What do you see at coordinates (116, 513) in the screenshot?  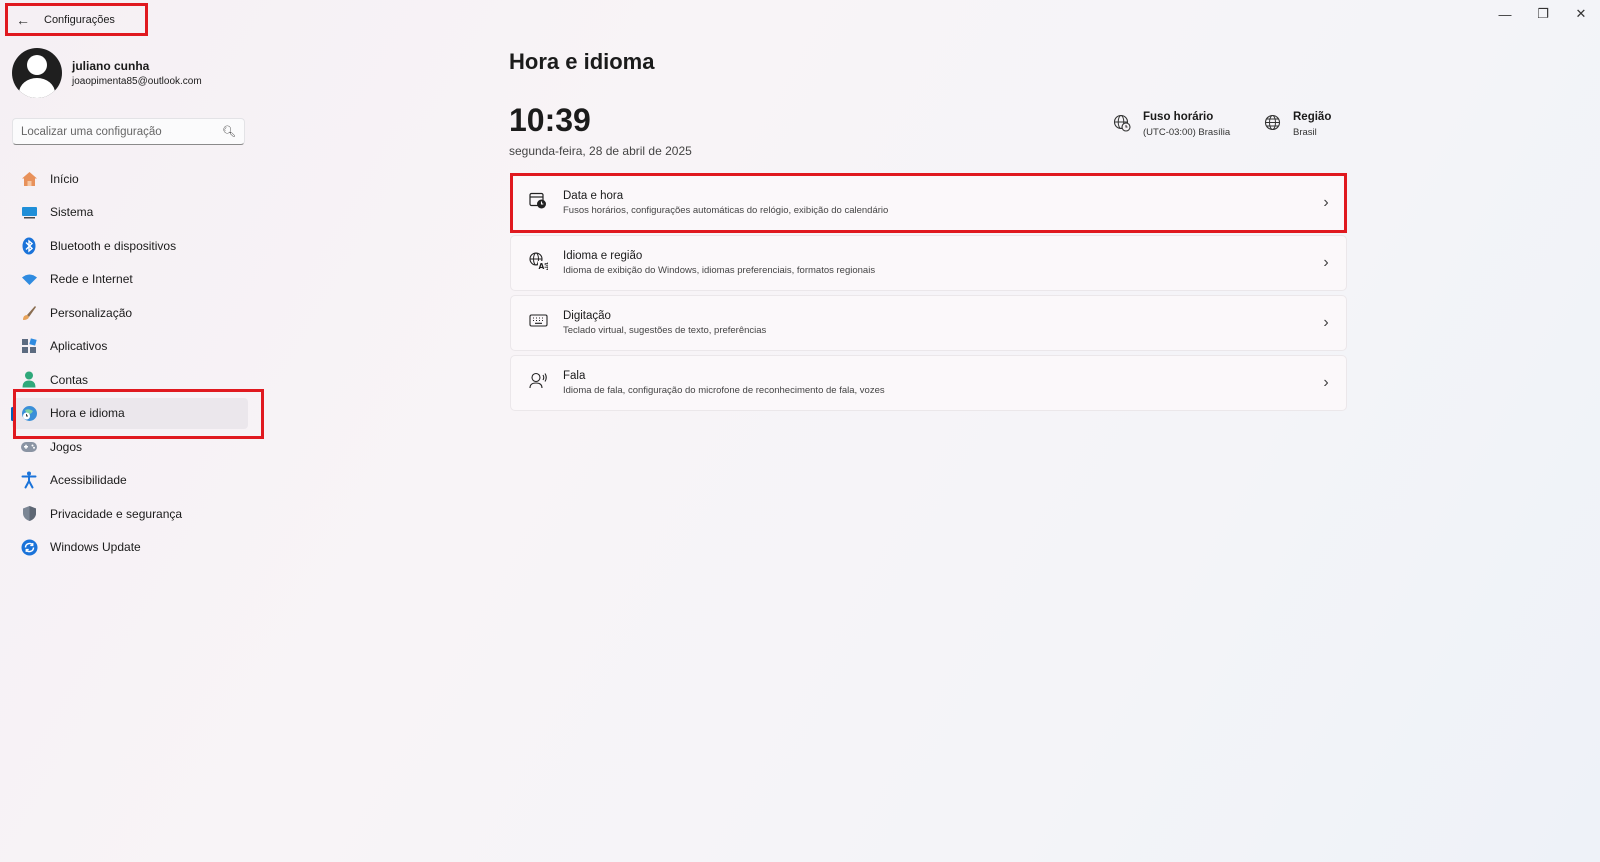 I see `sidebar-item-label: Privacidade e segurança` at bounding box center [116, 513].